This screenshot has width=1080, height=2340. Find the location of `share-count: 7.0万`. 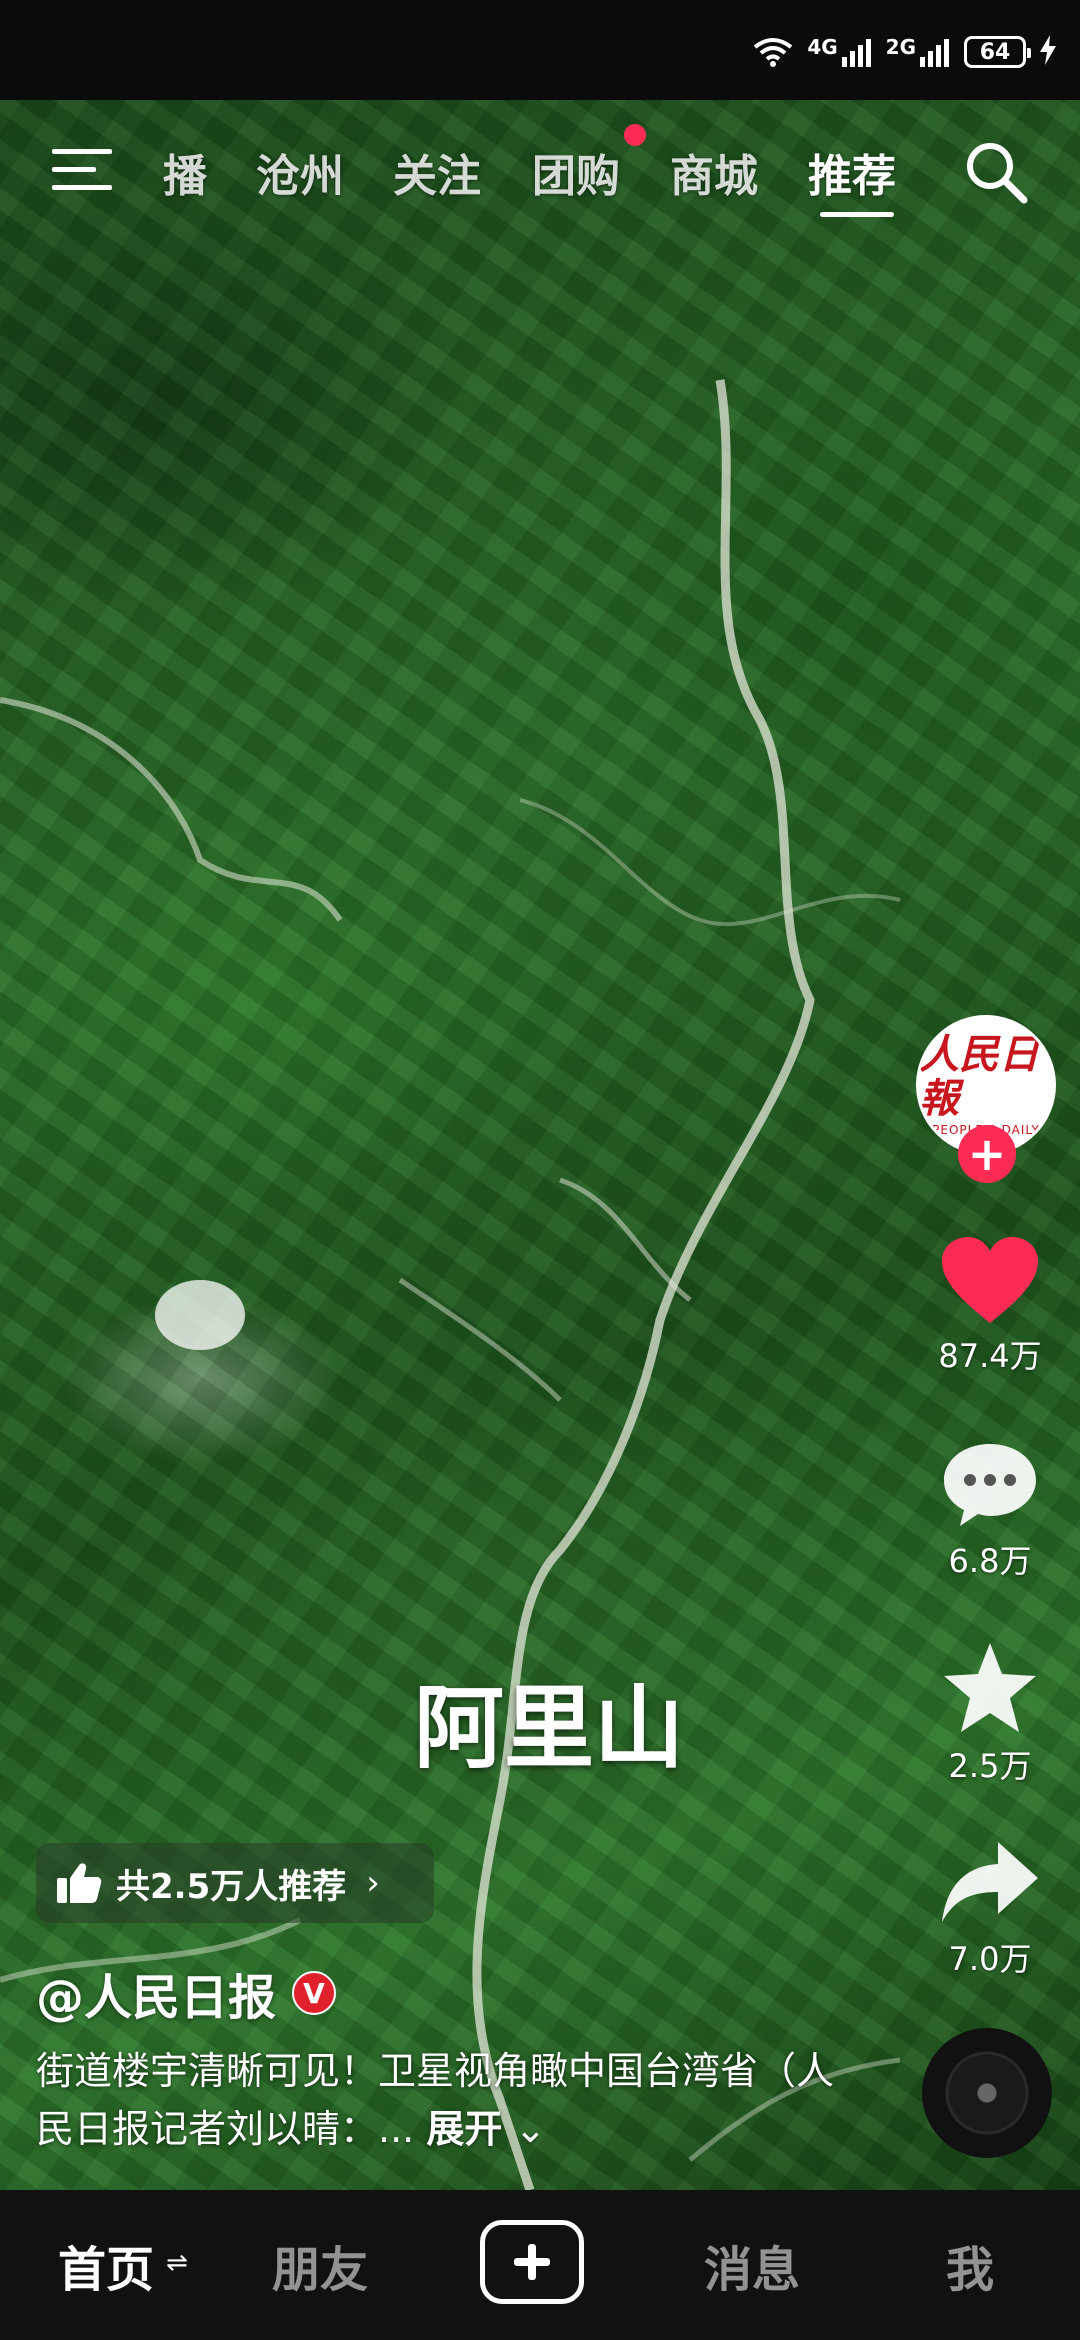

share-count: 7.0万 is located at coordinates (990, 1959).